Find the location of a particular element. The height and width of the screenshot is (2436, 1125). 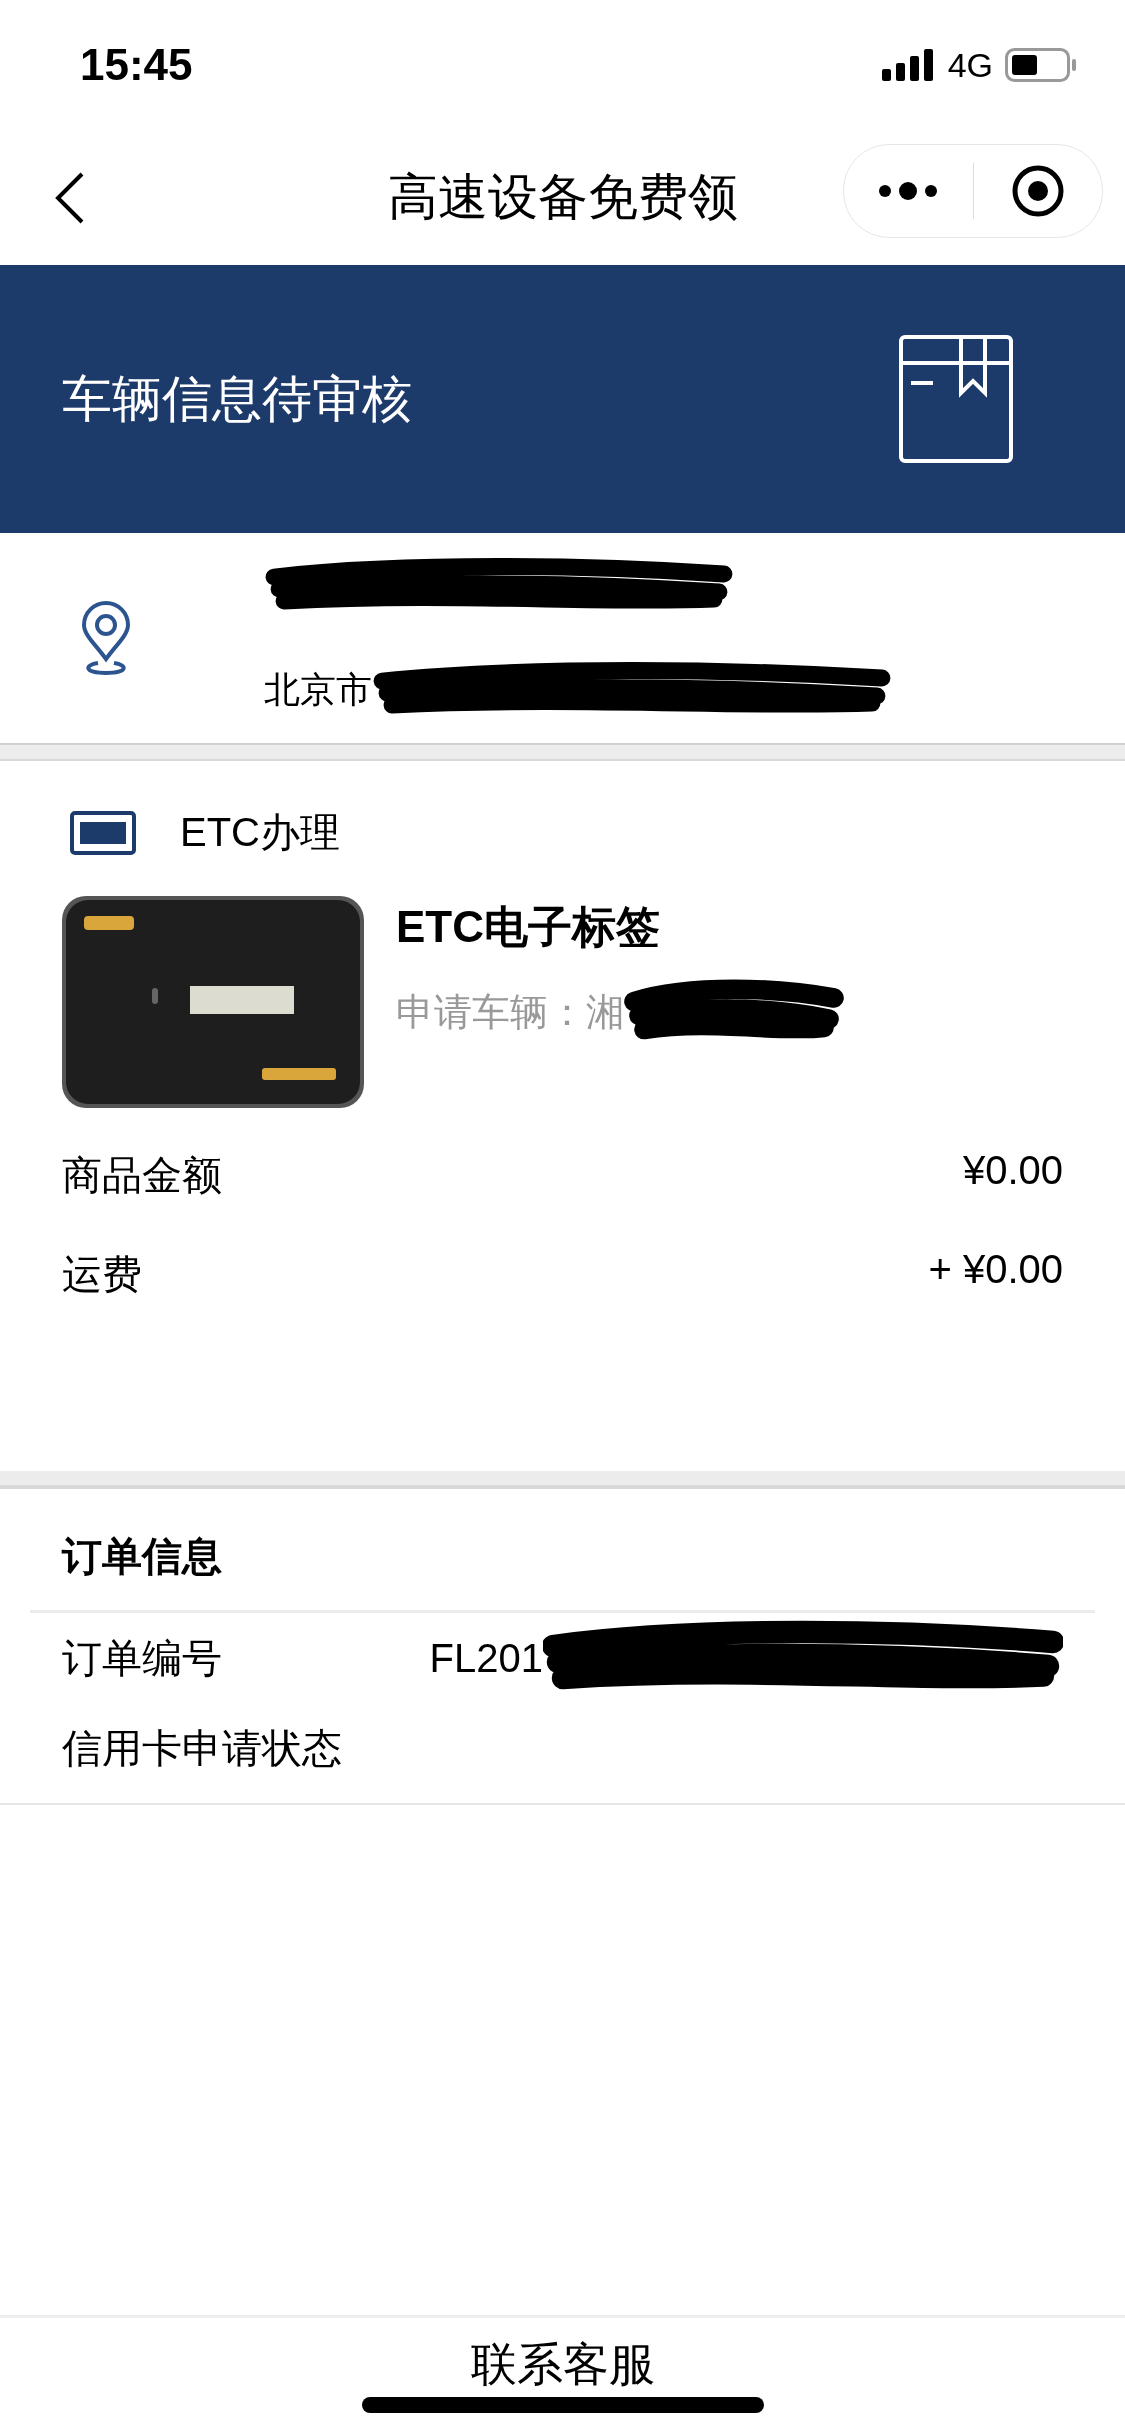

clock-time: 15:45 is located at coordinates (136, 65).